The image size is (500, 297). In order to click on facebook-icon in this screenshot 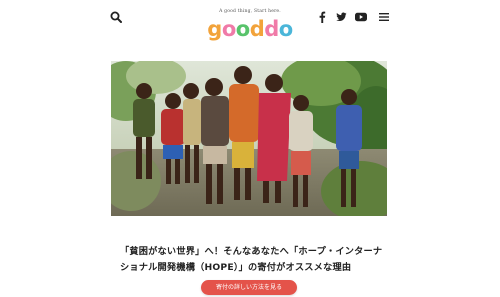, I will do `click(322, 17)`.